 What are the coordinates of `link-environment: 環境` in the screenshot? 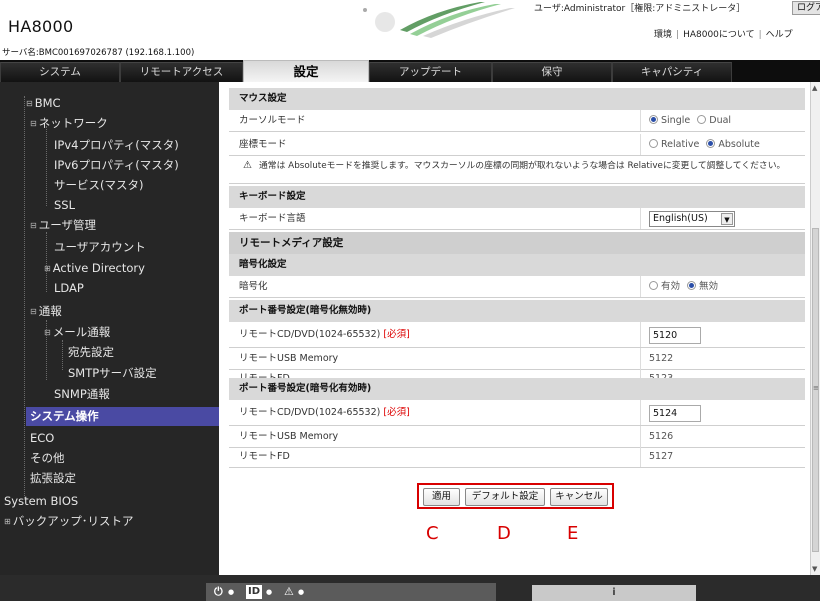 It's located at (663, 35).